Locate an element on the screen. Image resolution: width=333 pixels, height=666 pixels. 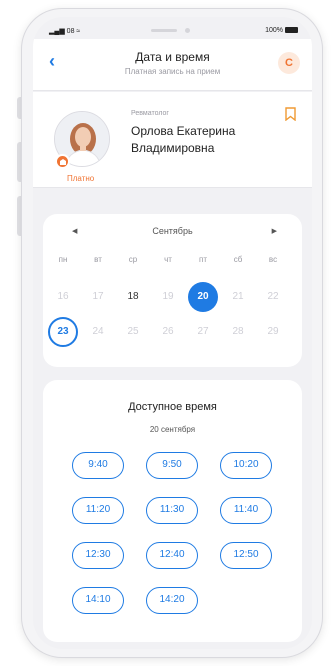
speaker-grill is located at coordinates (164, 30).